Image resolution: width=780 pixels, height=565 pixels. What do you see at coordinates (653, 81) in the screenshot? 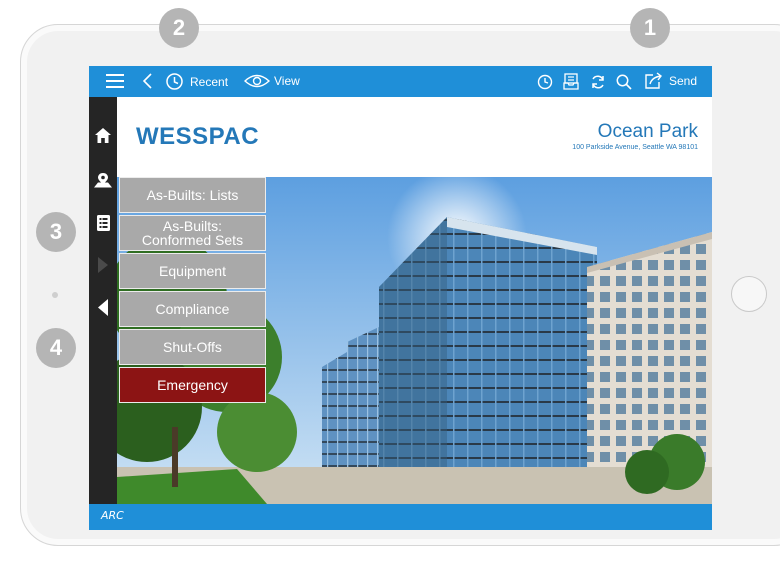
I see `send-share-icon` at bounding box center [653, 81].